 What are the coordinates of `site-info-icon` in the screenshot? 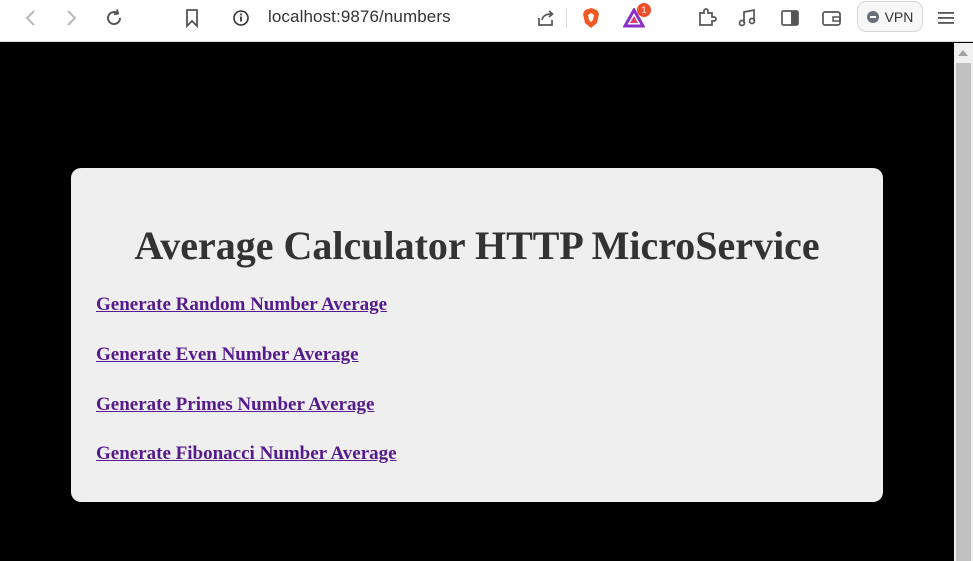 It's located at (241, 18).